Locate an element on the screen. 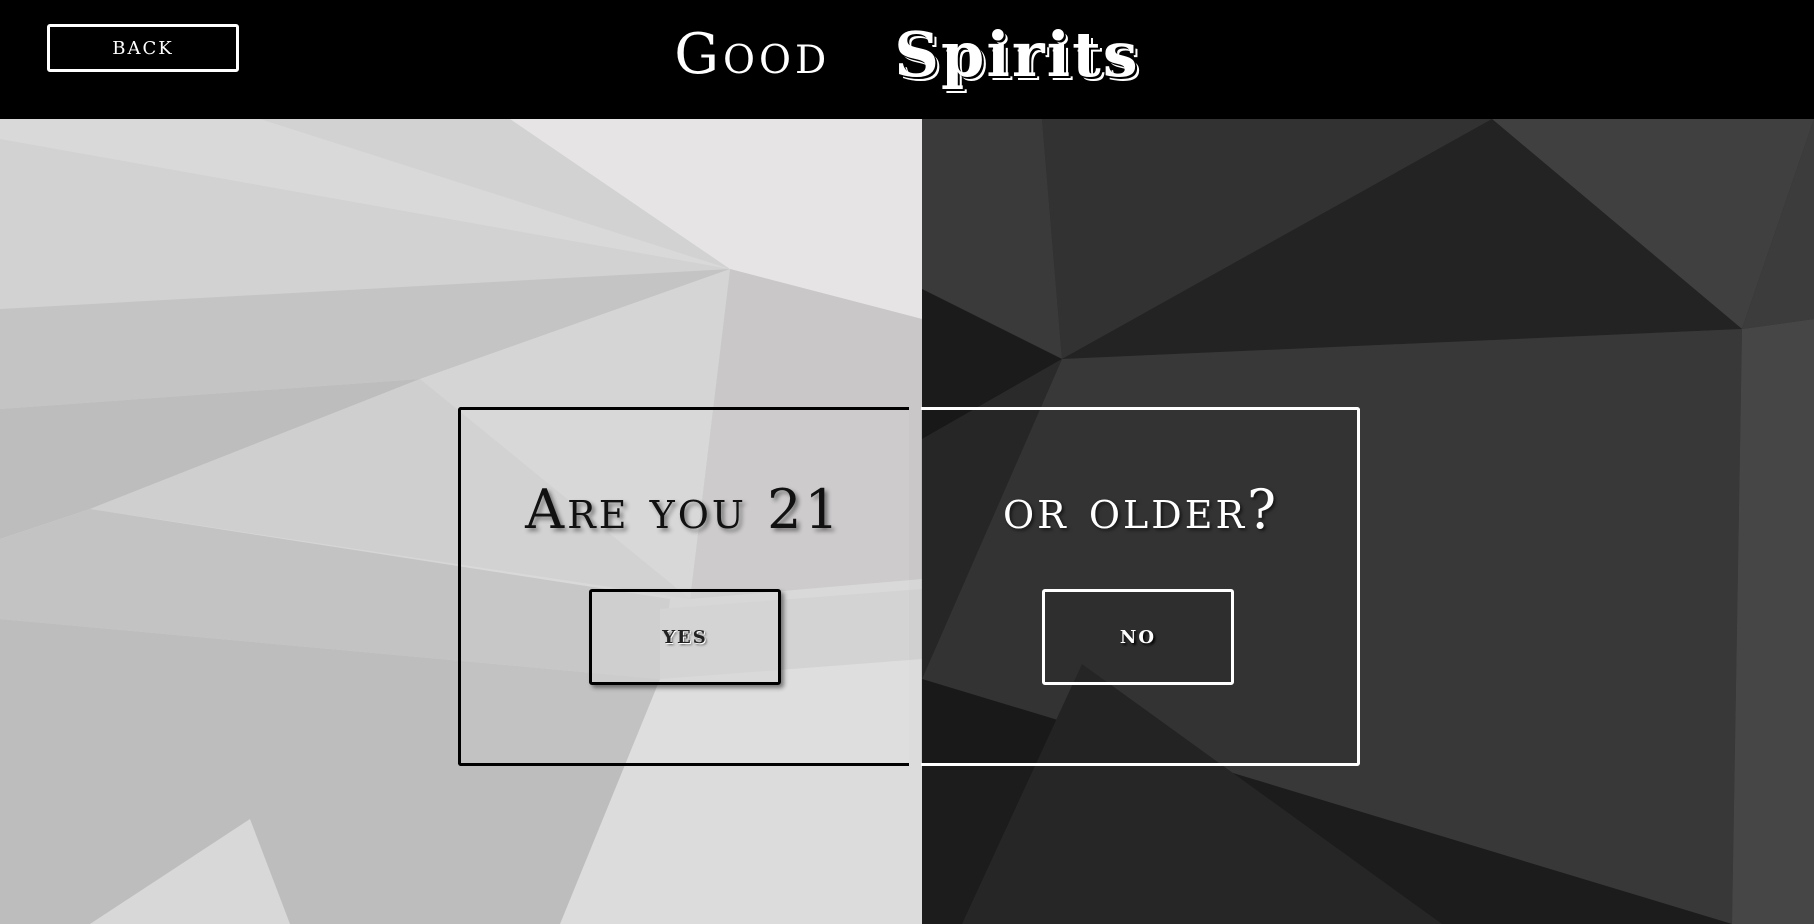 The height and width of the screenshot is (924, 1814). no-button: NO is located at coordinates (1138, 637).